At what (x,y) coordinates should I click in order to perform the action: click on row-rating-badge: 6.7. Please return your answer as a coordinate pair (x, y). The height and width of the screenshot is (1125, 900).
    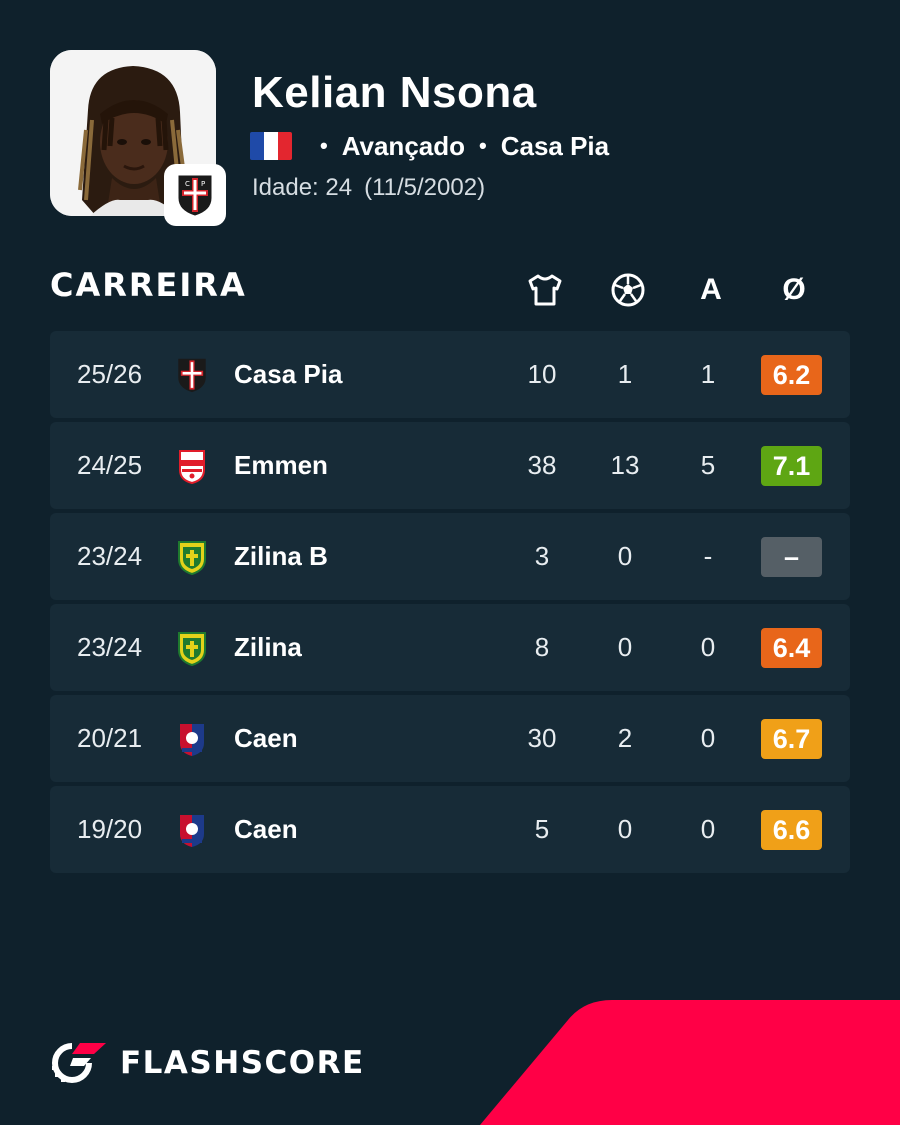
    Looking at the image, I should click on (791, 739).